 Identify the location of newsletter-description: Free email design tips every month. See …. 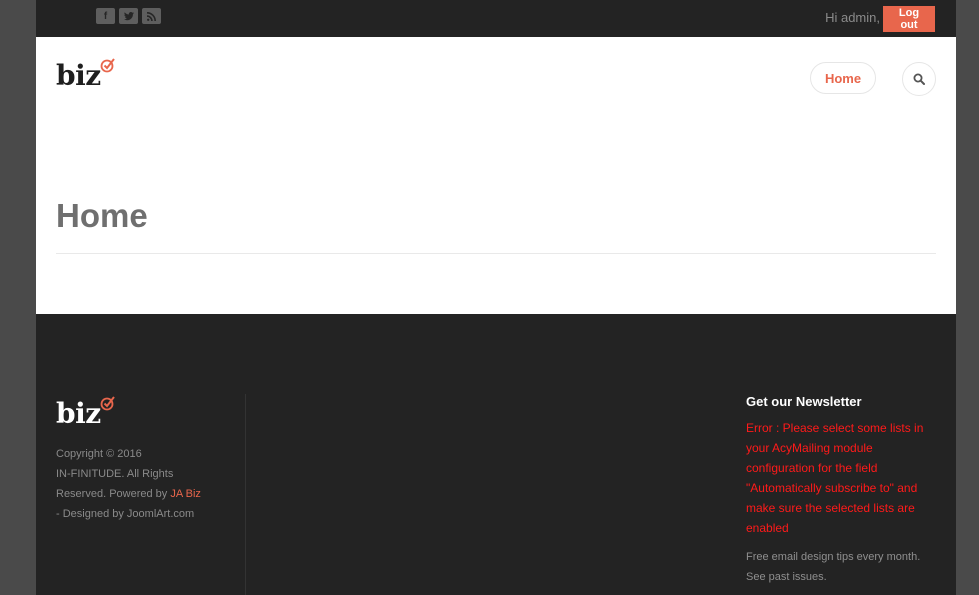
(833, 567).